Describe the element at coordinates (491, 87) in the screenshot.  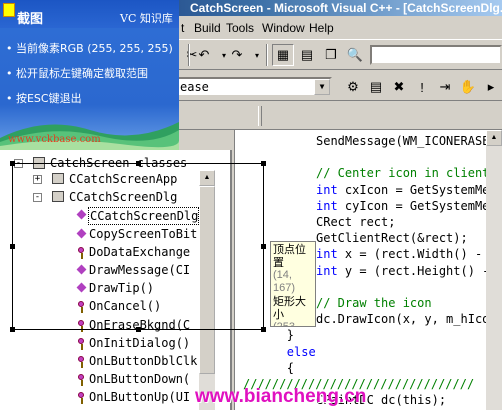
I see `toolbar-overflow-icon: ▸` at that location.